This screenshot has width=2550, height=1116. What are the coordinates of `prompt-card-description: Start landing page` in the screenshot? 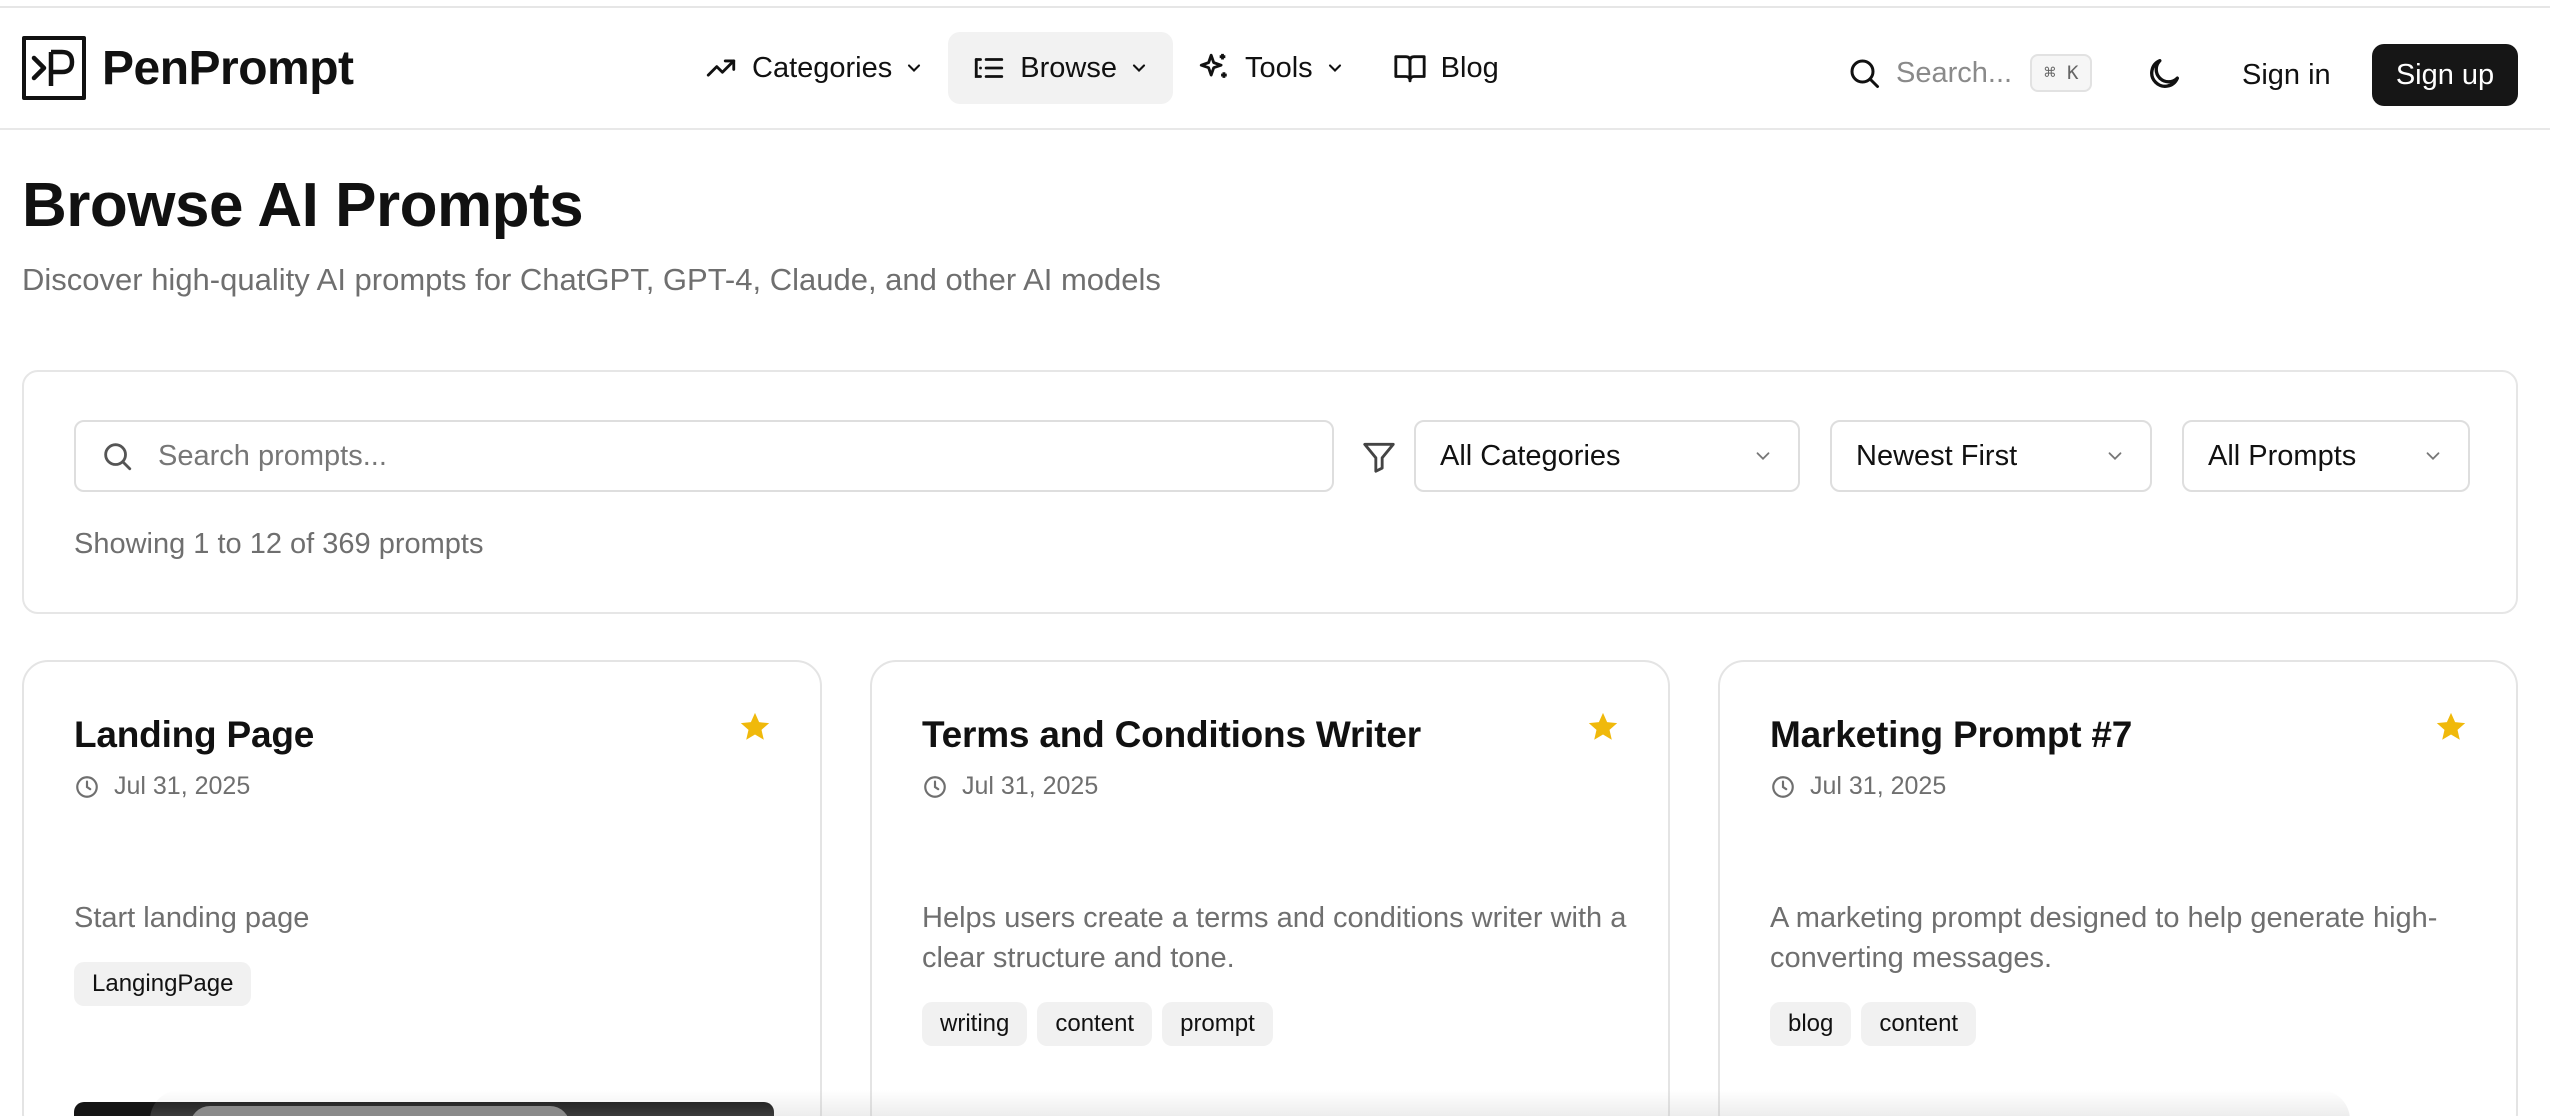 It's located at (192, 918).